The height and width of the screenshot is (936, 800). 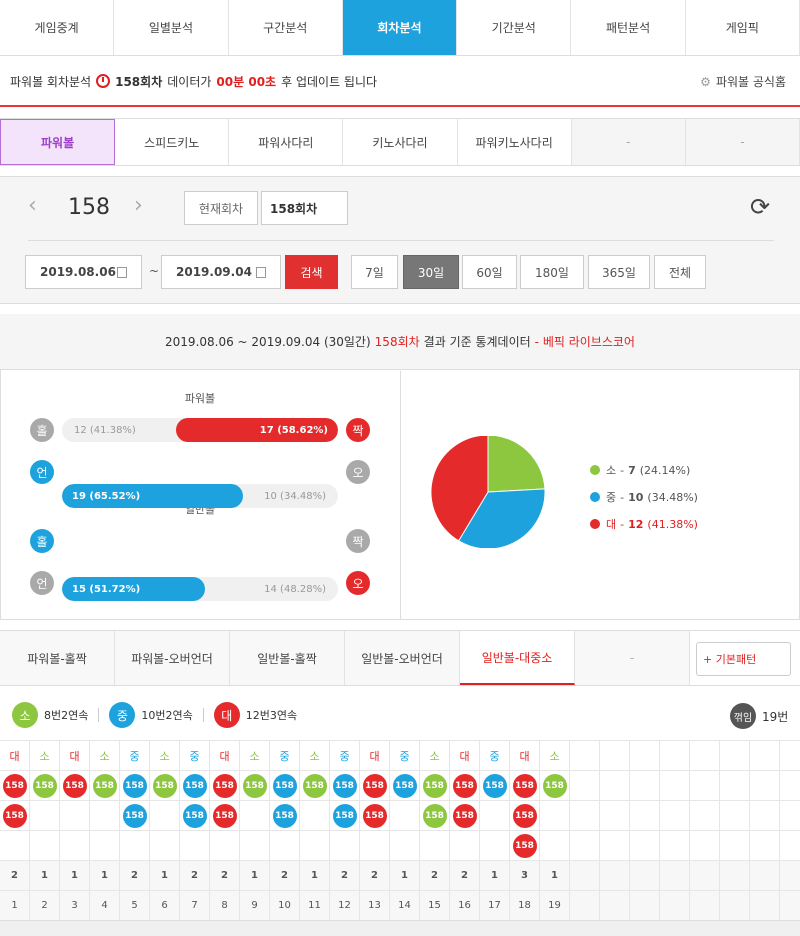 I want to click on period-button-3: 180일, so click(x=552, y=272).